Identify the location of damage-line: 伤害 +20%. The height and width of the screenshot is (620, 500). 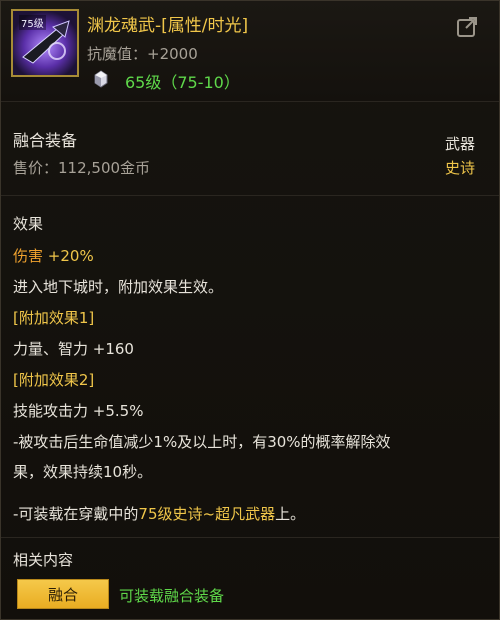
(53, 255).